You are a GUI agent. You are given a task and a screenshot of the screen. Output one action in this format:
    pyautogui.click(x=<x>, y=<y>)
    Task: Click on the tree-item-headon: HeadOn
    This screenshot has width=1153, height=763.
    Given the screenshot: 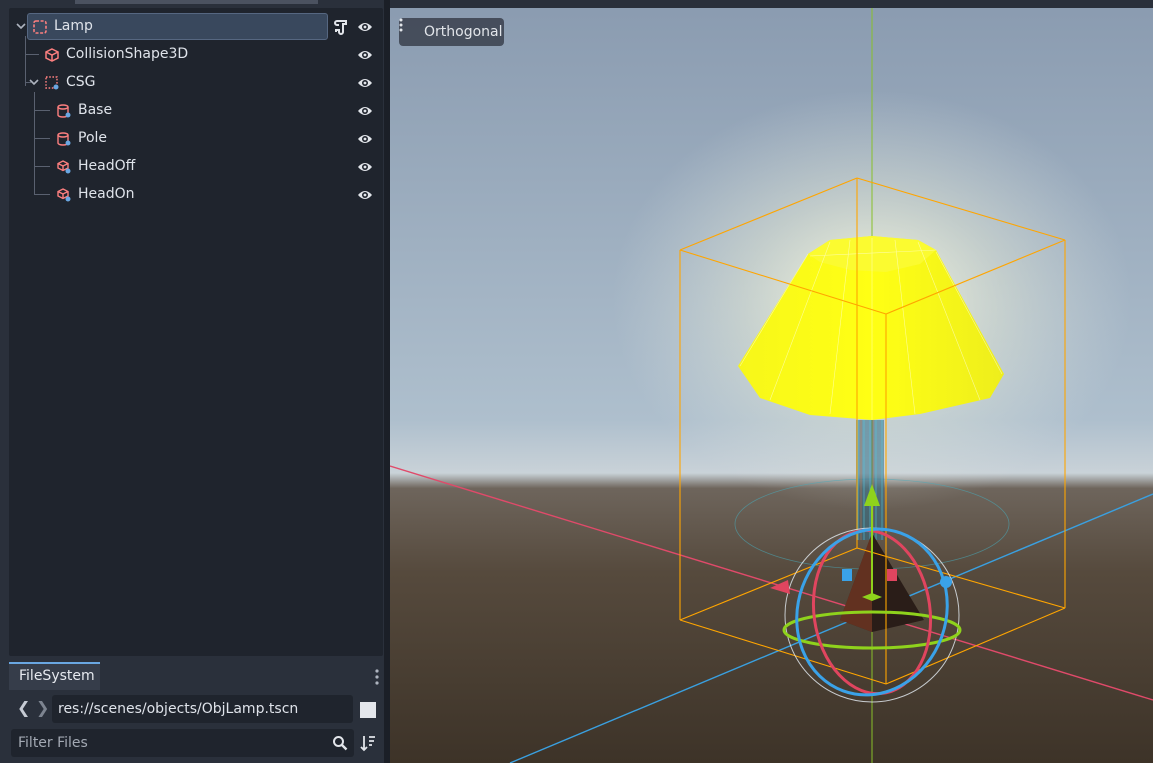 What is the action you would take?
    pyautogui.click(x=196, y=195)
    